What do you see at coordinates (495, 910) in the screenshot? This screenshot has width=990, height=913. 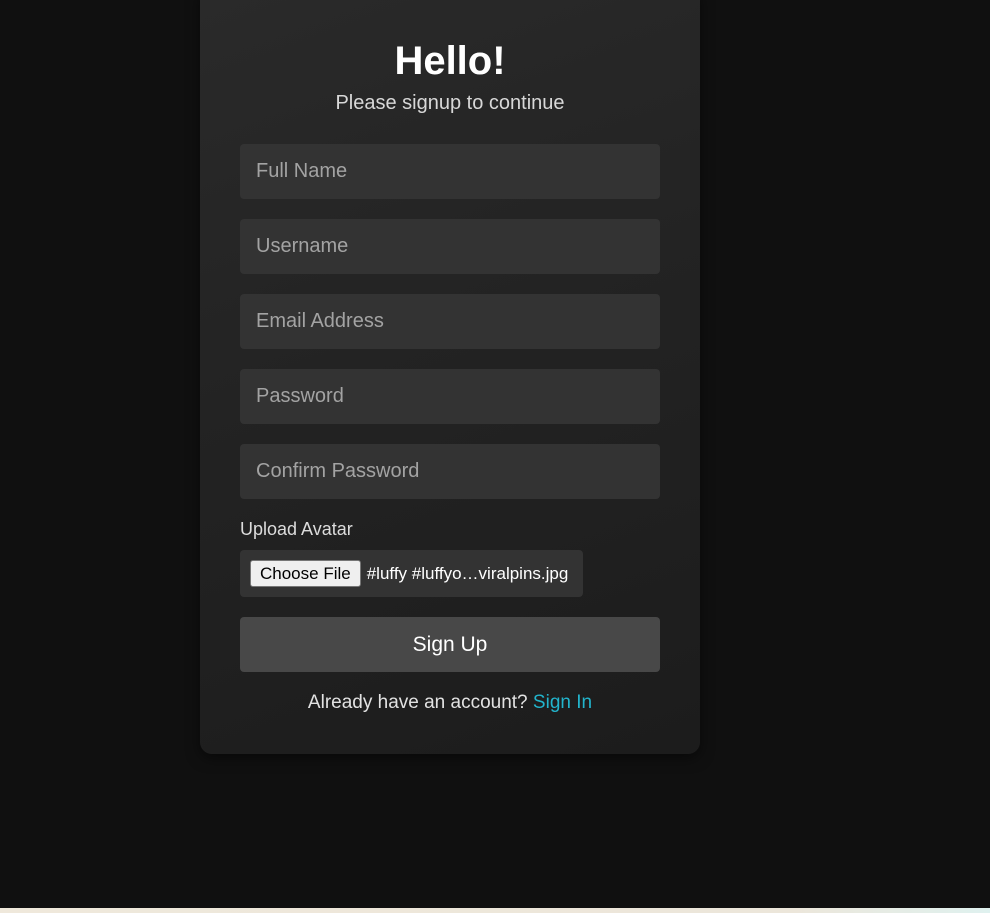 I see `bottom-edge-strip` at bounding box center [495, 910].